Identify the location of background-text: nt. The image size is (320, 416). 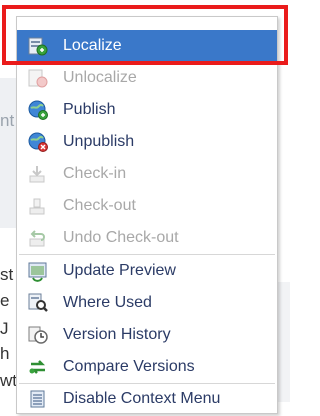
(7, 120).